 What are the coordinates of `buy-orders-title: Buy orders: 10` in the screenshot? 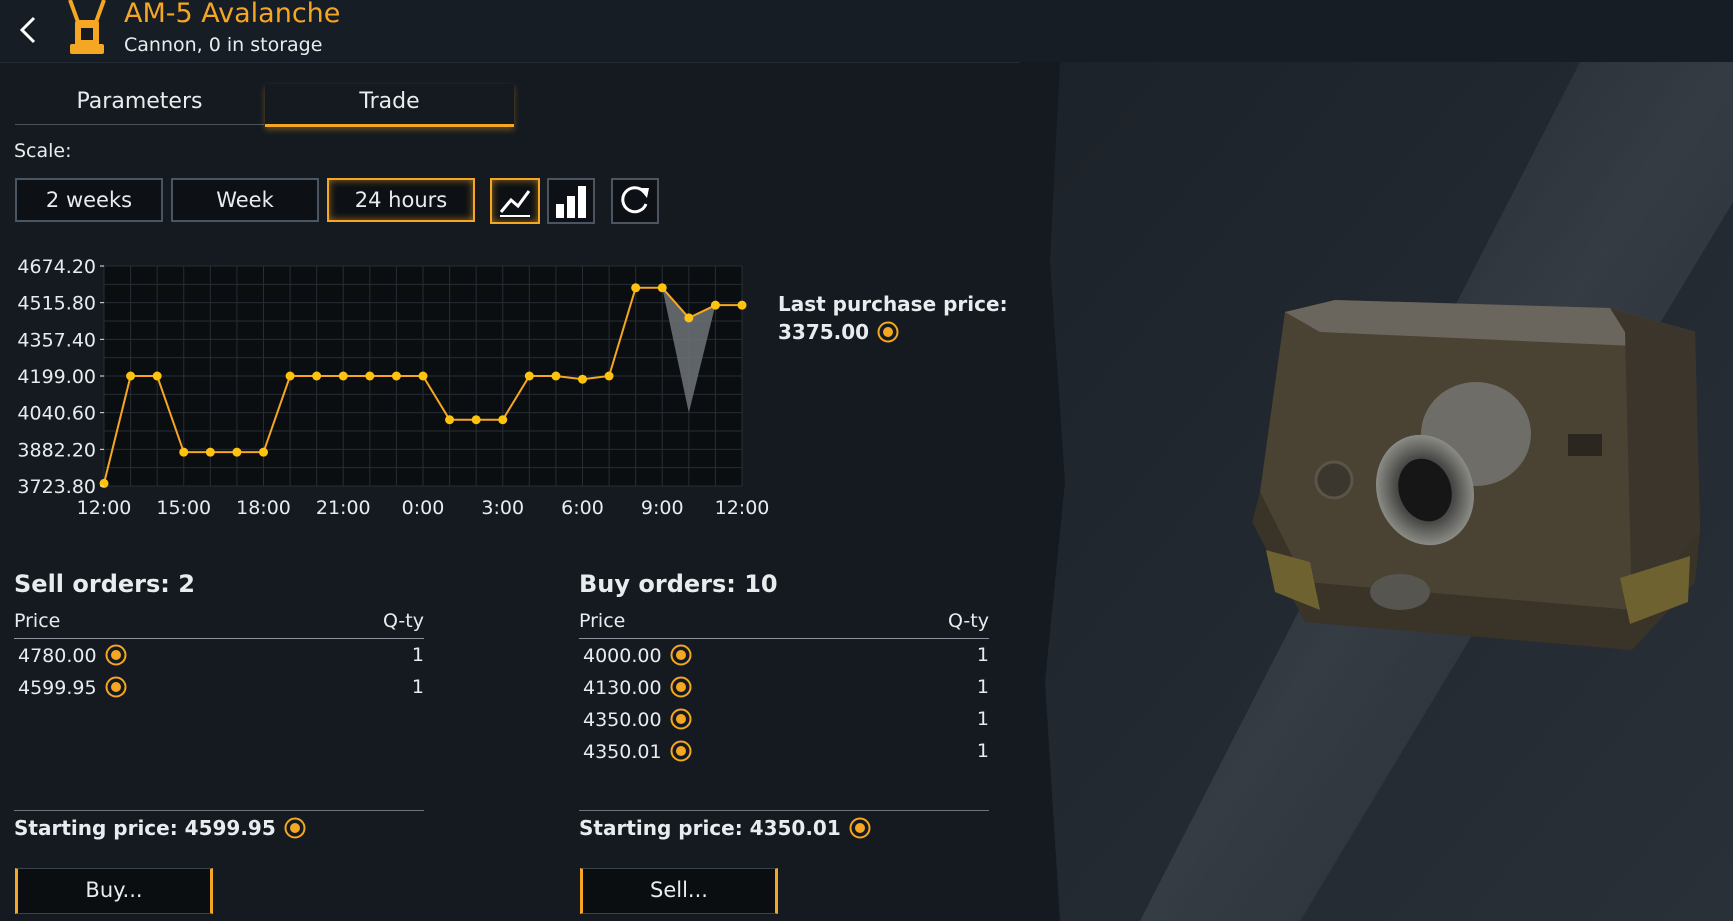 It's located at (678, 584).